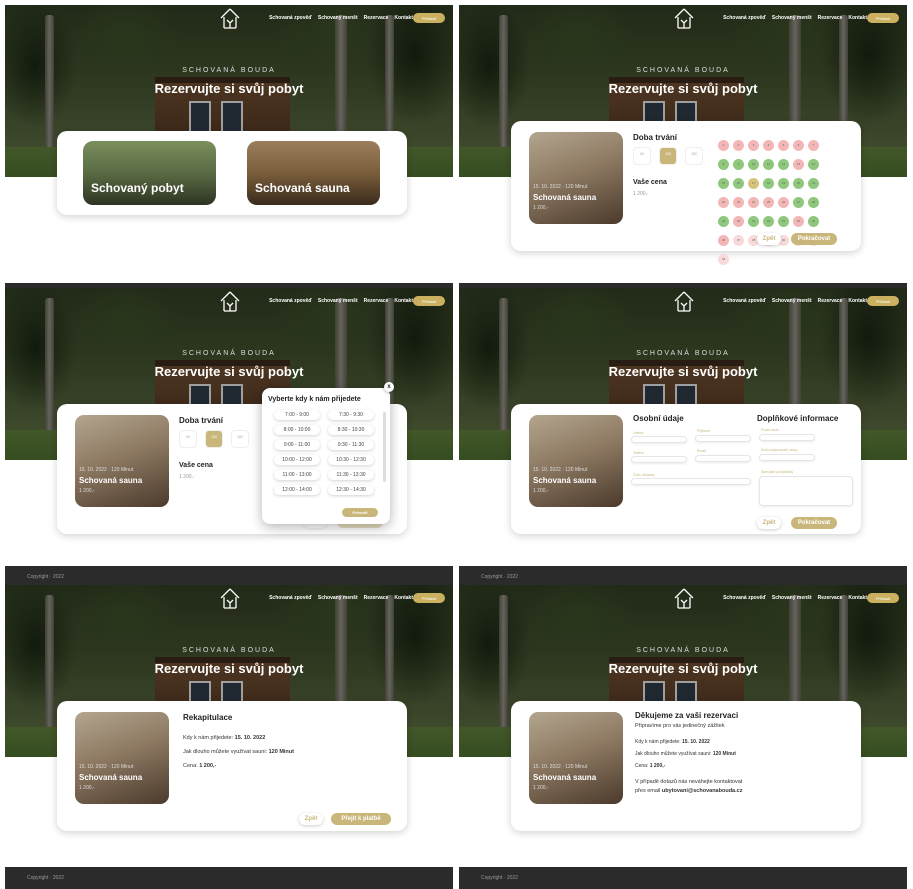  I want to click on id-number-field, so click(691, 481).